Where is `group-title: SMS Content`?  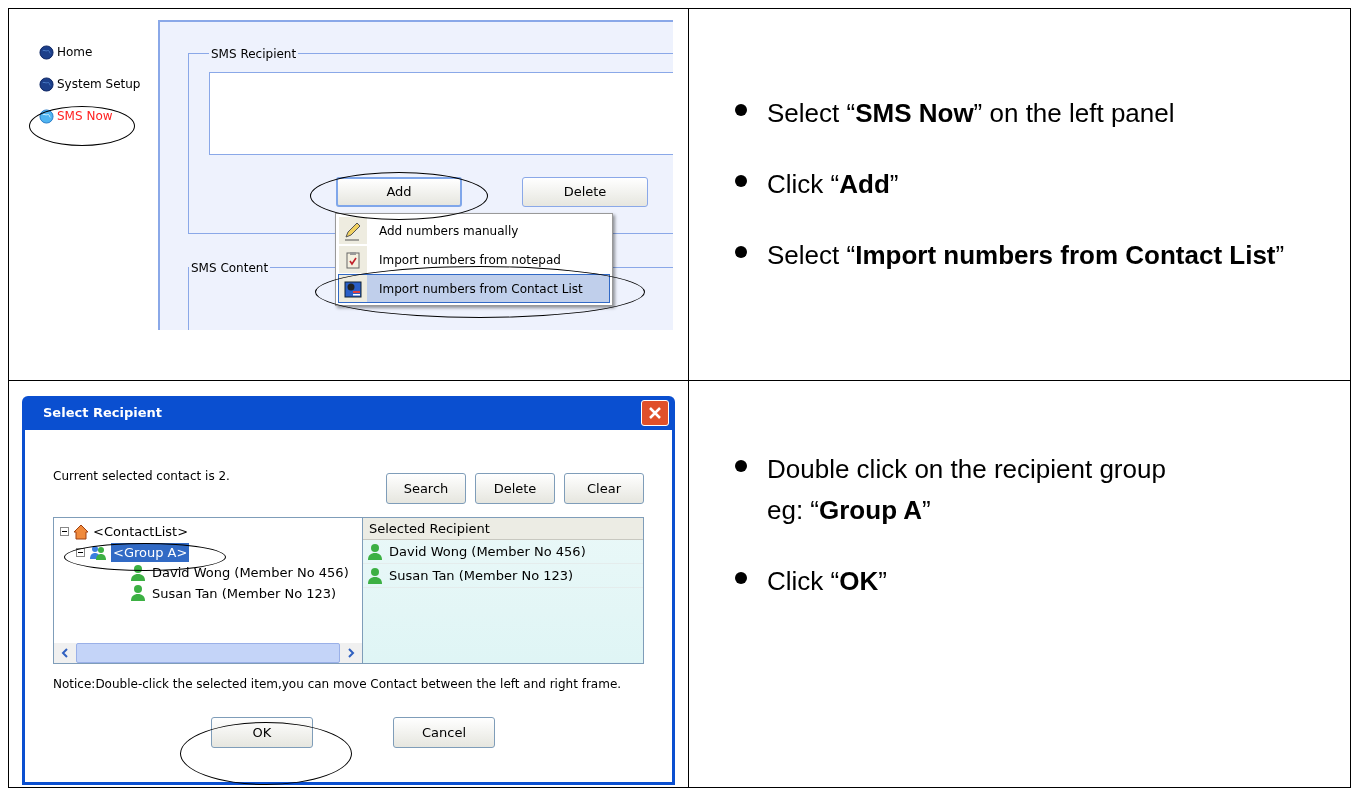 group-title: SMS Content is located at coordinates (230, 268).